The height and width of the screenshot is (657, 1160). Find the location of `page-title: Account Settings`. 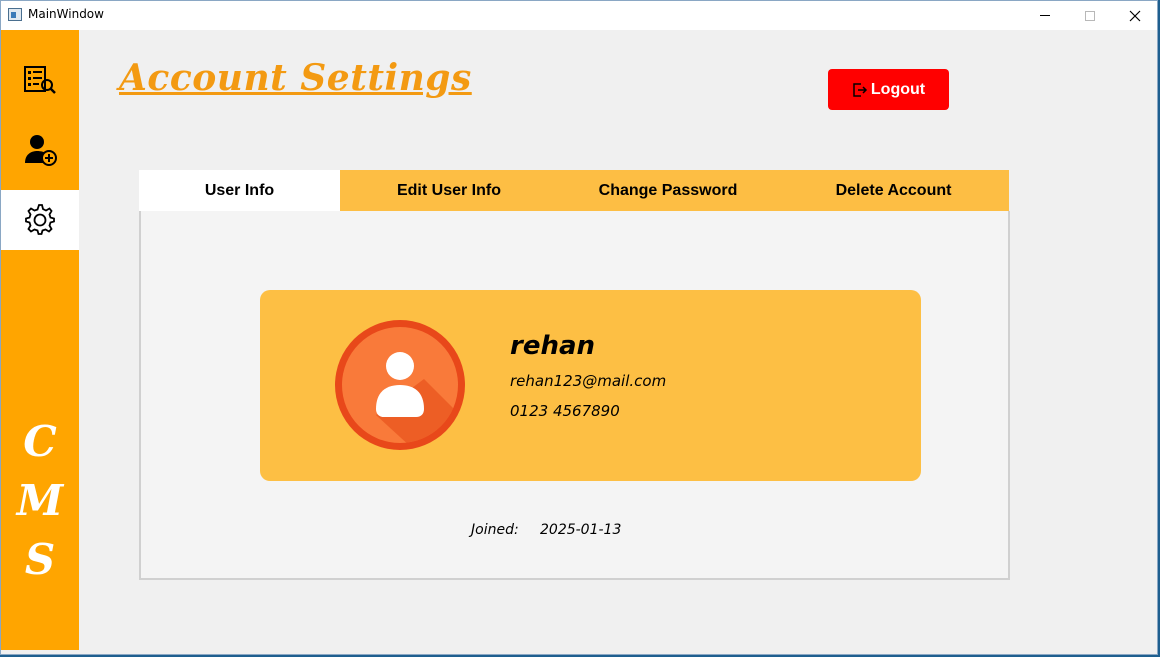

page-title: Account Settings is located at coordinates (295, 78).